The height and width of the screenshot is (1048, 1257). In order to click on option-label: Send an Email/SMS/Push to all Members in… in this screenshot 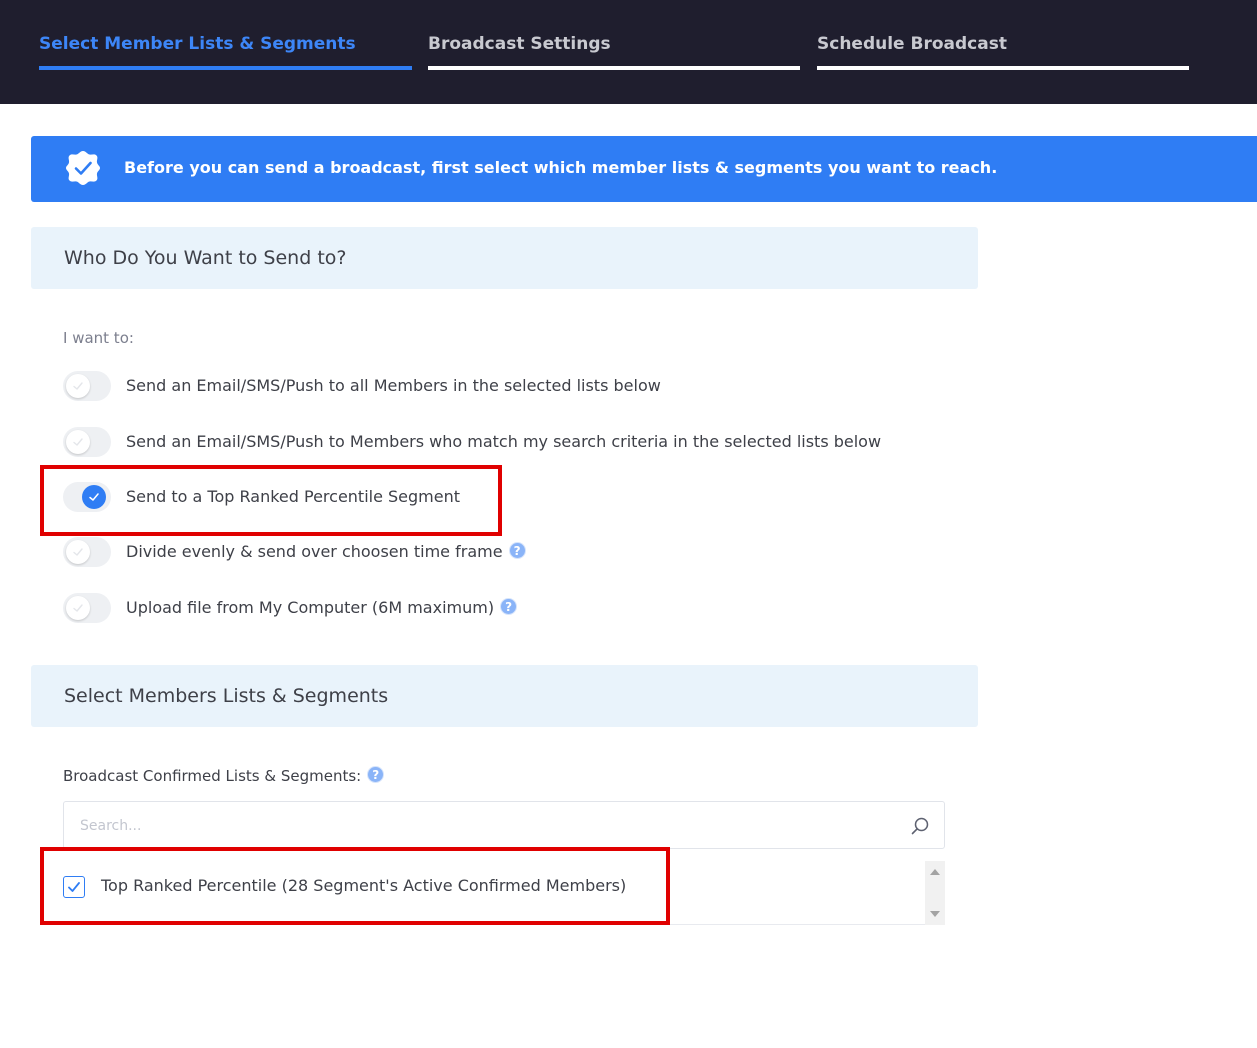, I will do `click(393, 385)`.